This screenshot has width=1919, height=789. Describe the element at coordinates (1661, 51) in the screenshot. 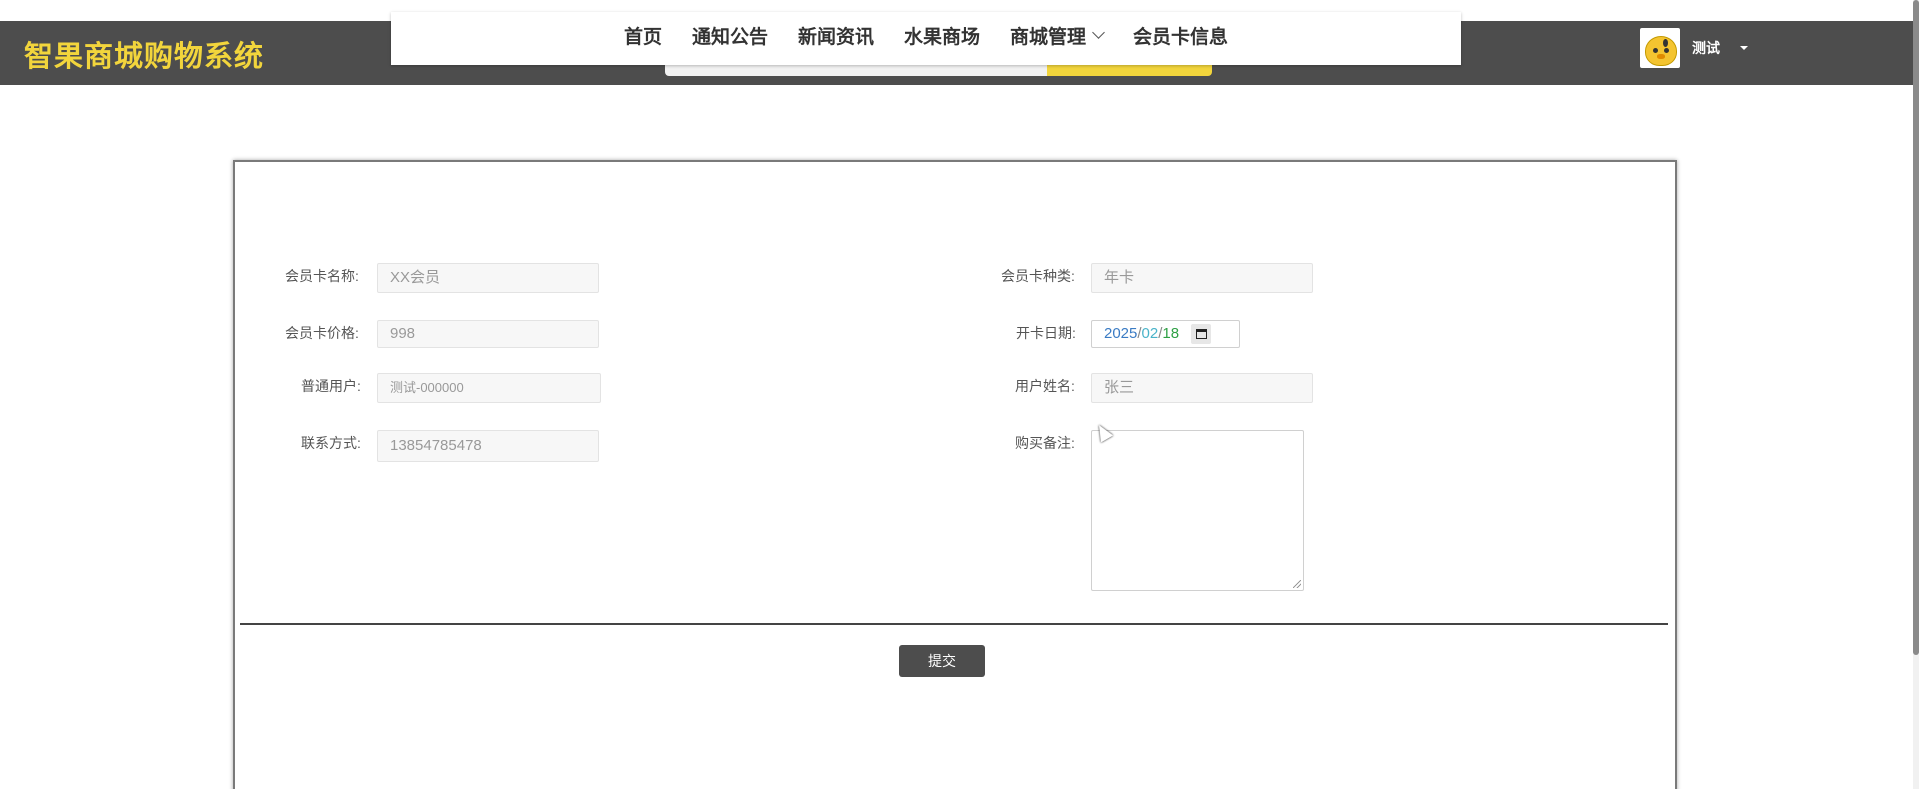

I see `duck-avatar-icon` at that location.